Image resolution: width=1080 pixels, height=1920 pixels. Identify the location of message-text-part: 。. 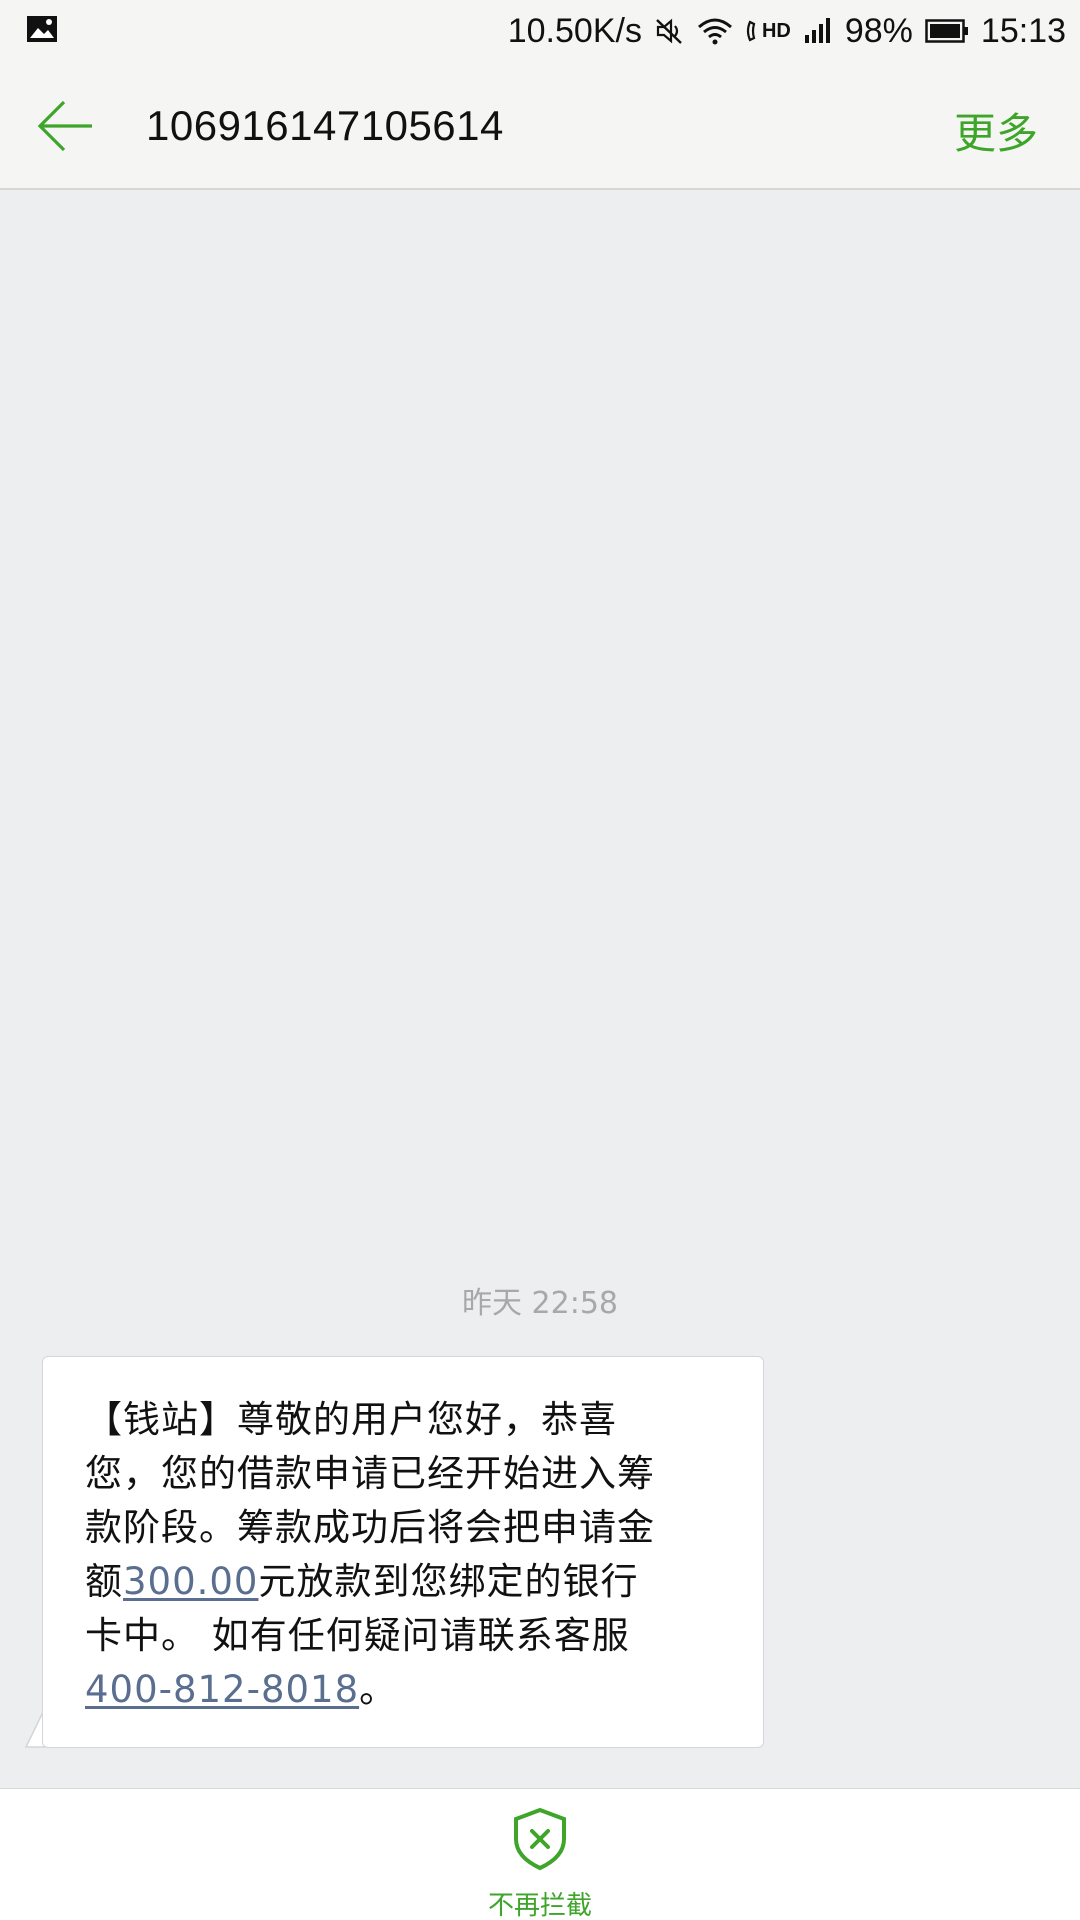
(378, 1689).